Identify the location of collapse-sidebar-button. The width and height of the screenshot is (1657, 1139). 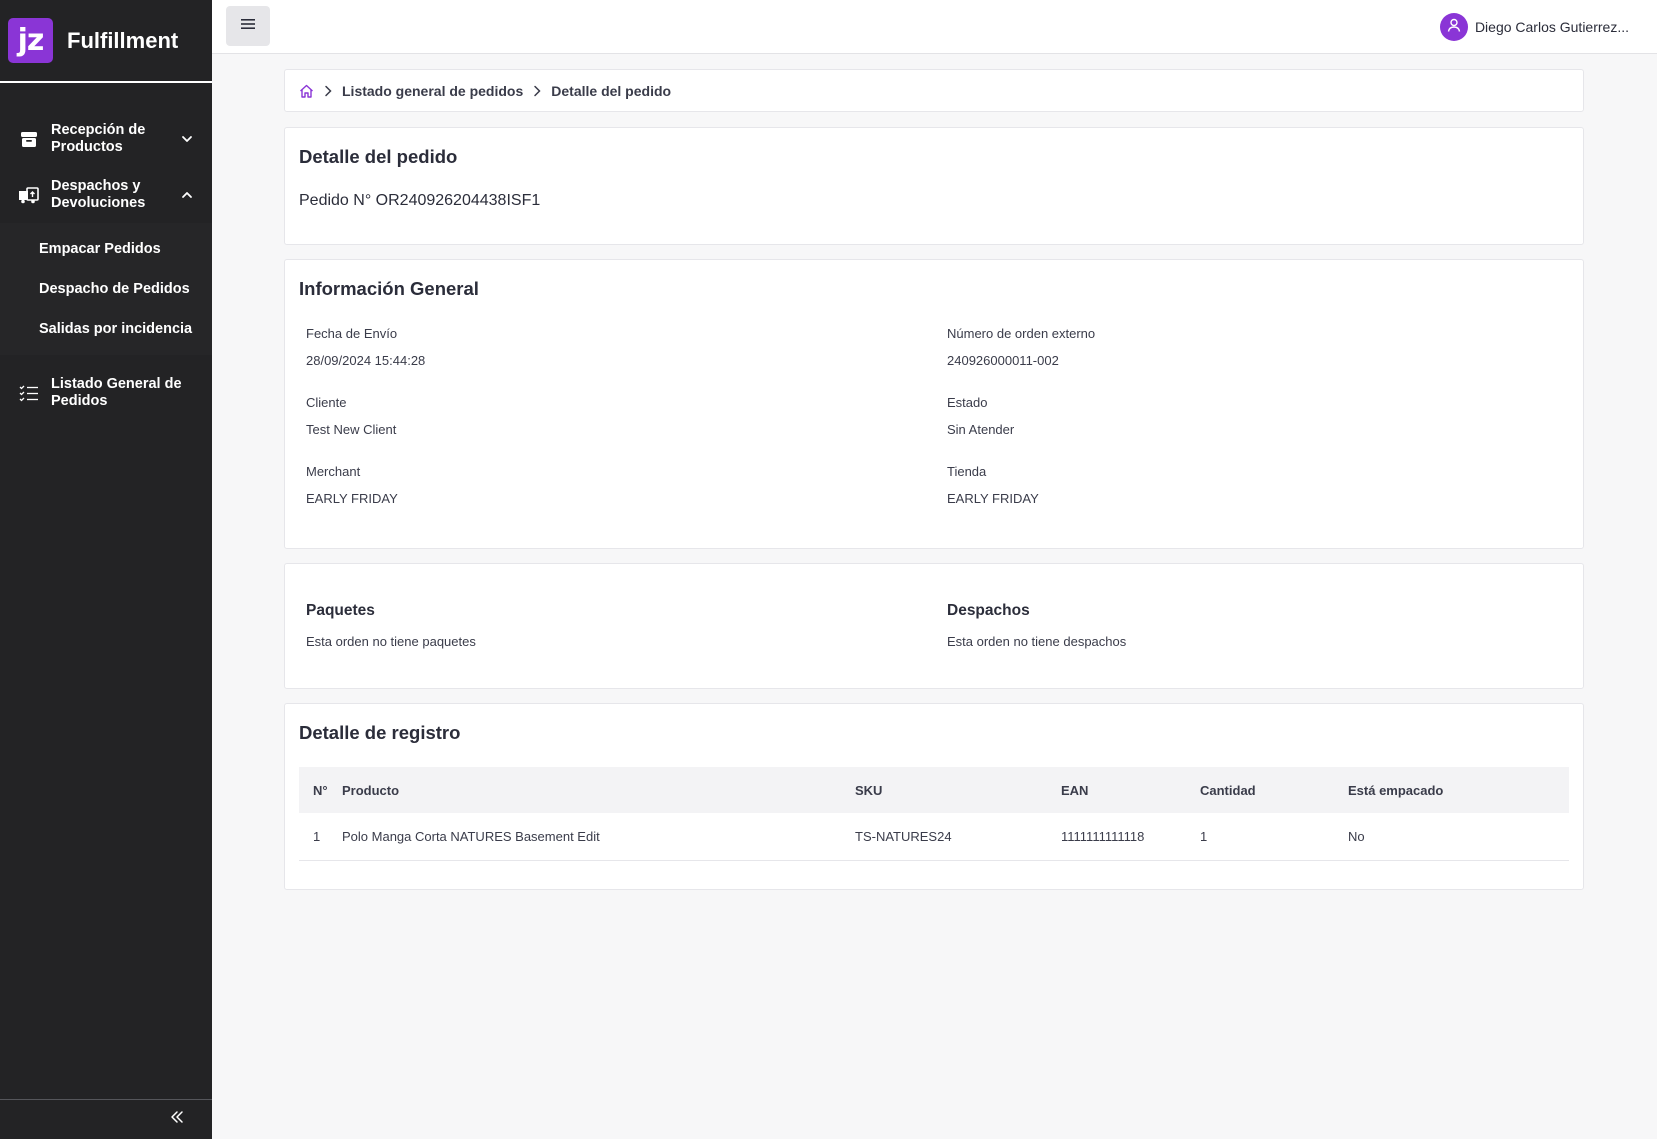
(106, 1119).